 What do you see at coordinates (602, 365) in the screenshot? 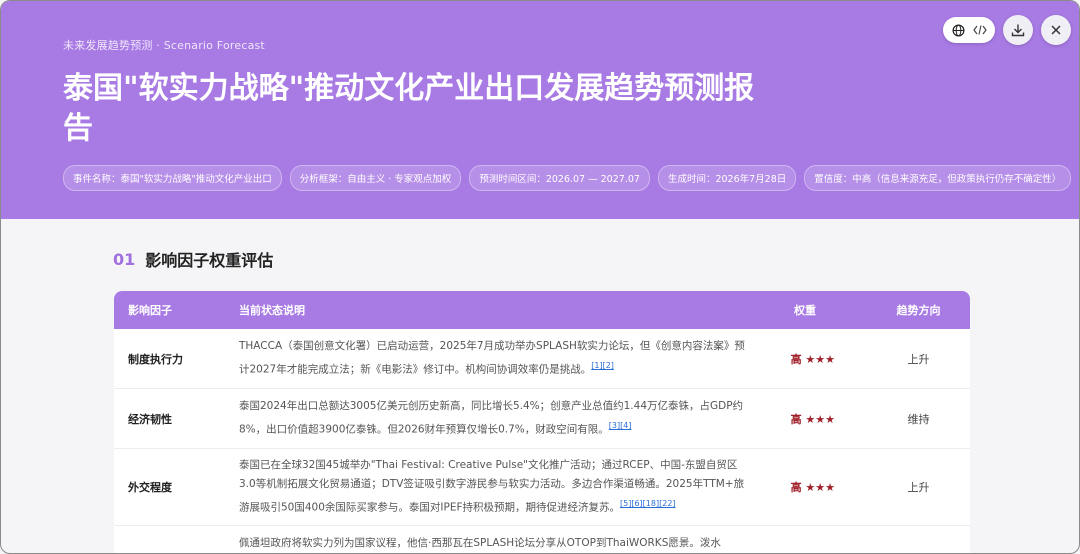
I see `reference-link: [1][2]` at bounding box center [602, 365].